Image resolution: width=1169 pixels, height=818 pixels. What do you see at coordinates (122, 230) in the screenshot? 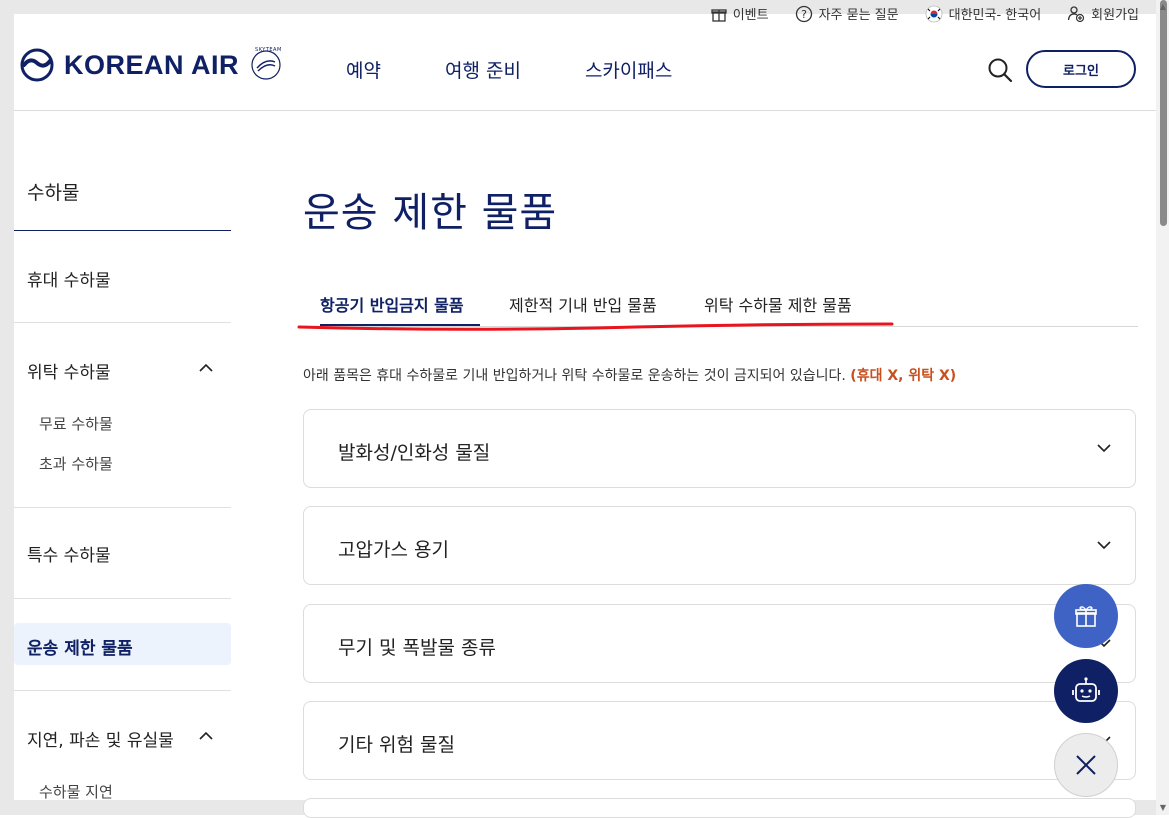
I see `sidebar-title-divider` at bounding box center [122, 230].